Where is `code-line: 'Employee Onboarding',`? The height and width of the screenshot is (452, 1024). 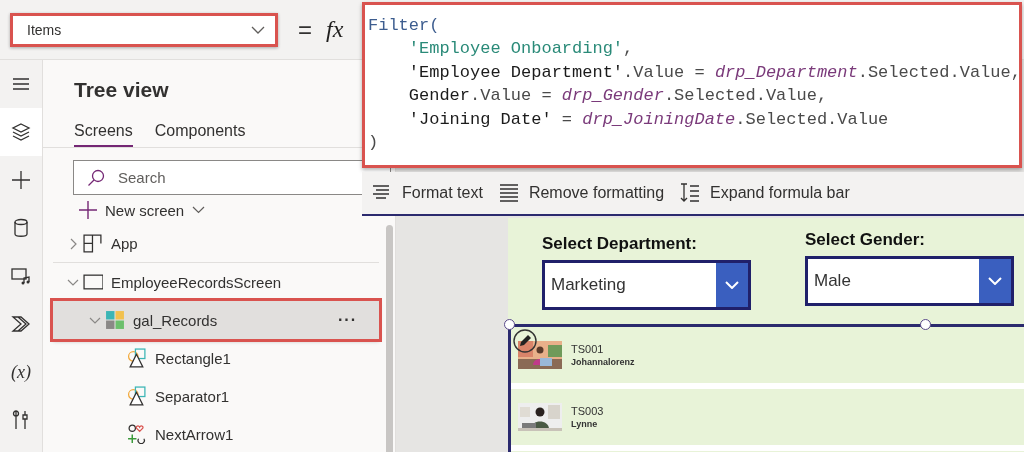
code-line: 'Employee Onboarding', is located at coordinates (520, 49).